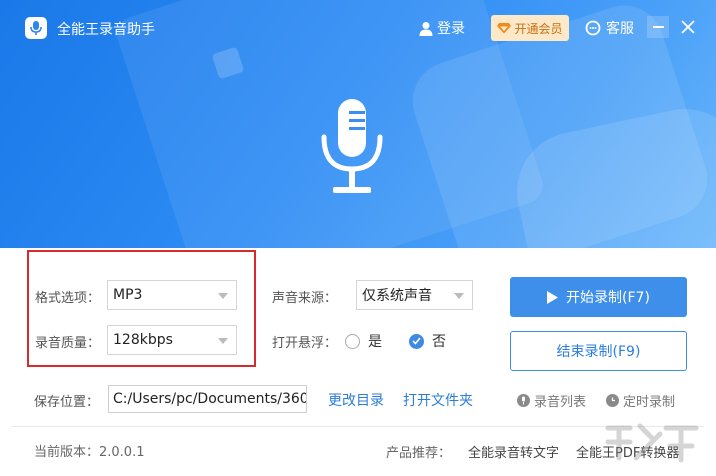 Image resolution: width=716 pixels, height=476 pixels. What do you see at coordinates (419, 453) in the screenshot?
I see `recommend-label: 产品推荐：` at bounding box center [419, 453].